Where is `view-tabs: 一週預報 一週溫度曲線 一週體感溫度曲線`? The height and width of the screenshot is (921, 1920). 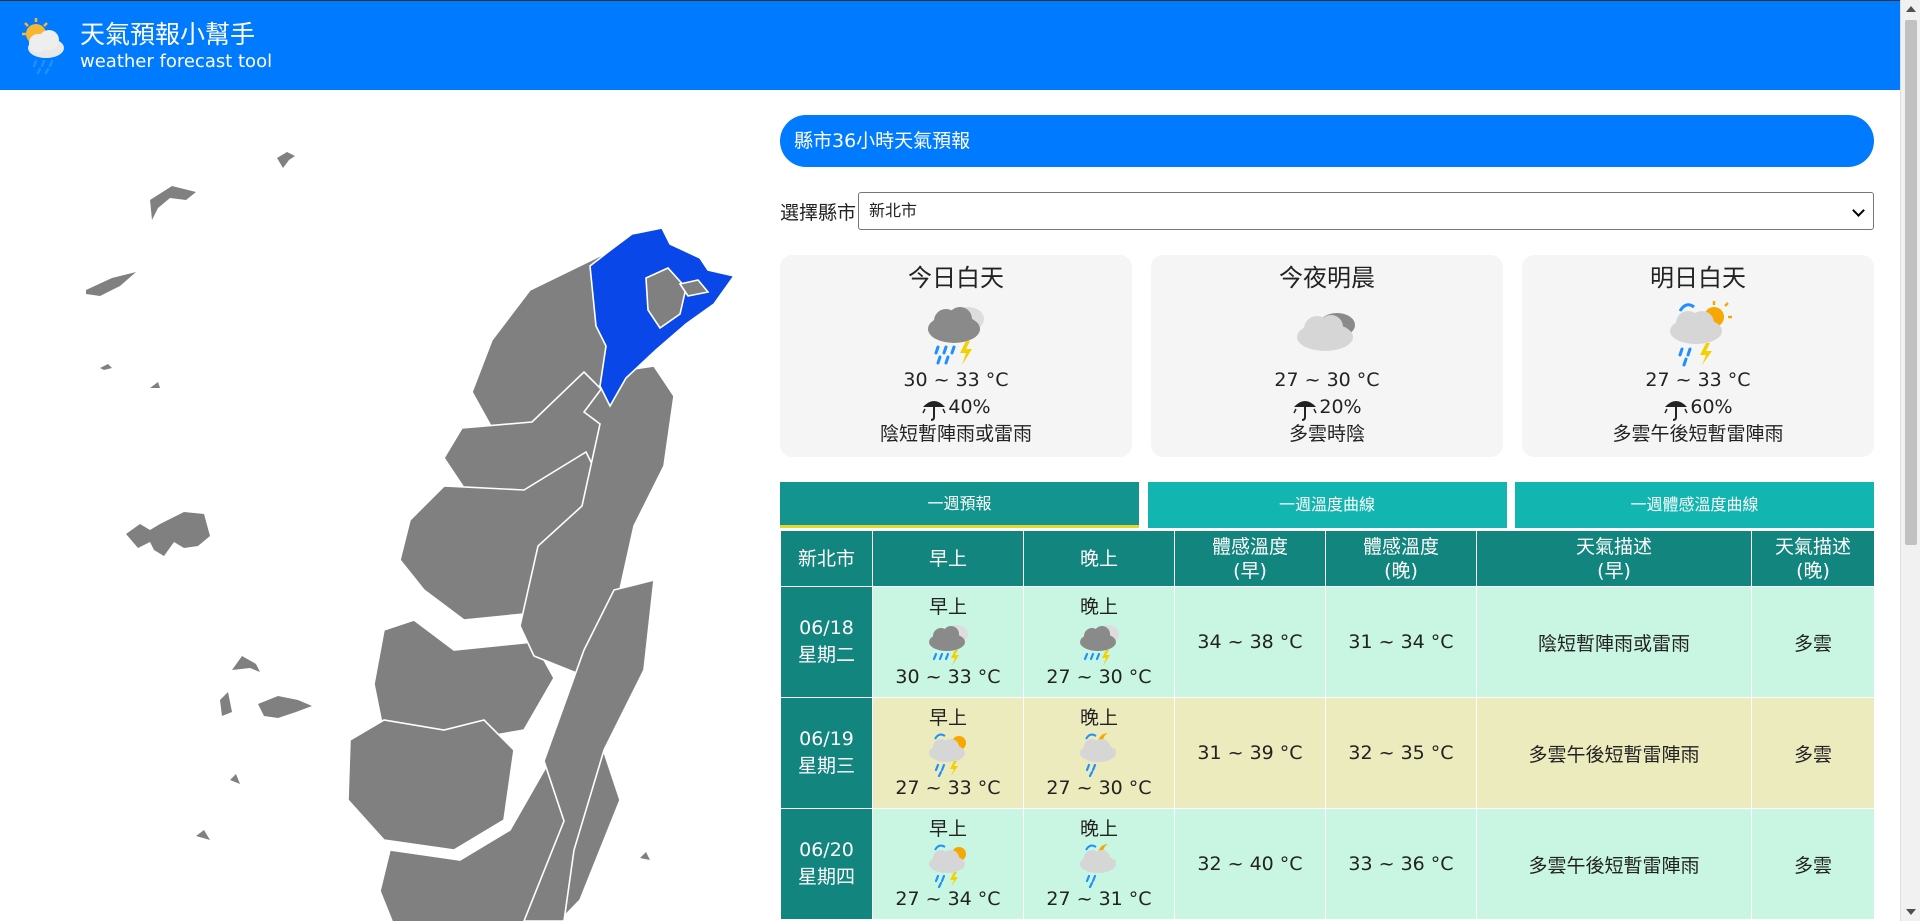
view-tabs: 一週預報 一週溫度曲線 一週體感溫度曲線 is located at coordinates (1327, 505).